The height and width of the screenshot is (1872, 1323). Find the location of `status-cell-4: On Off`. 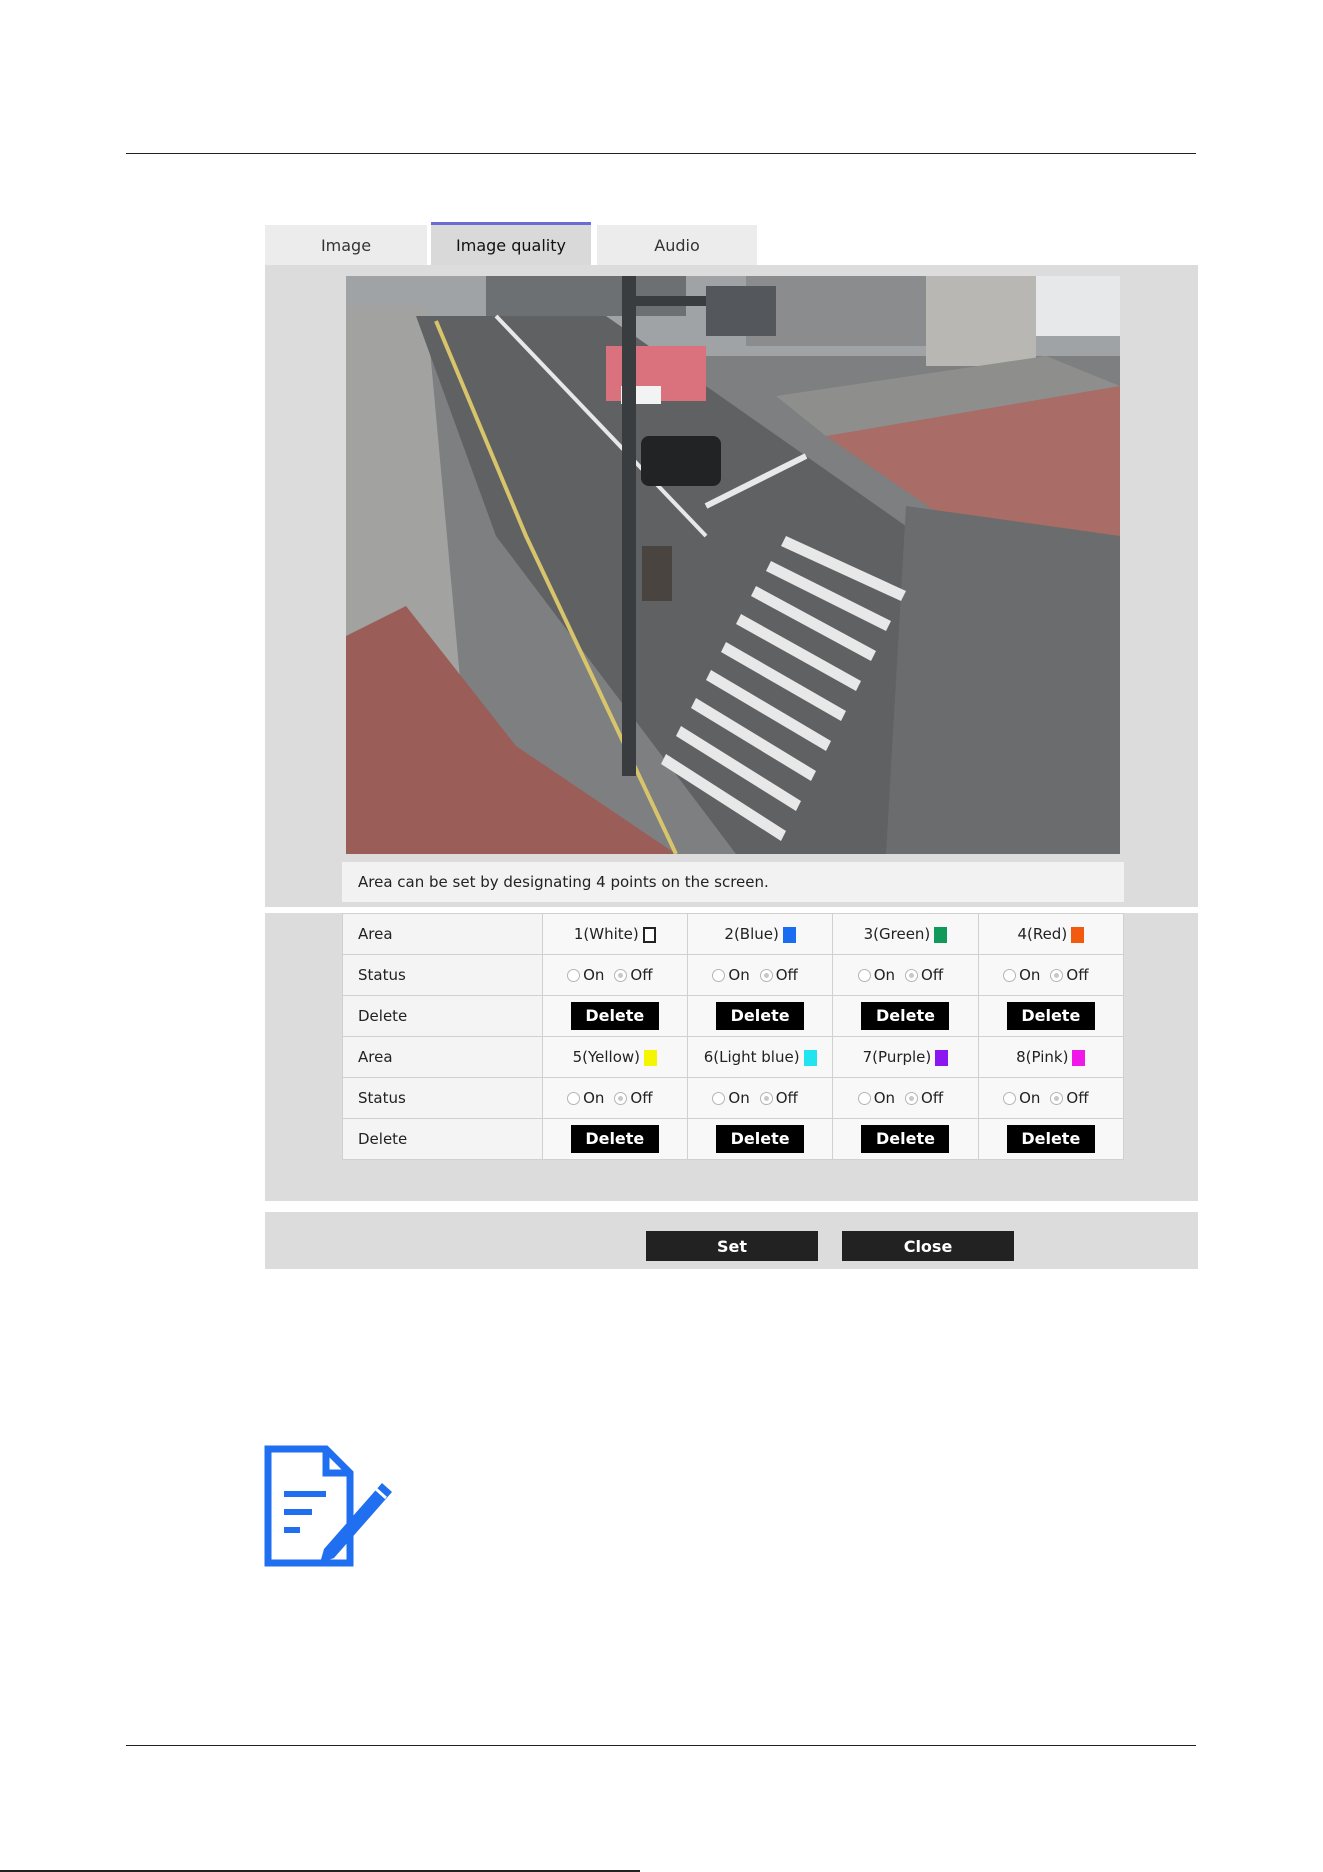

status-cell-4: On Off is located at coordinates (1051, 975).